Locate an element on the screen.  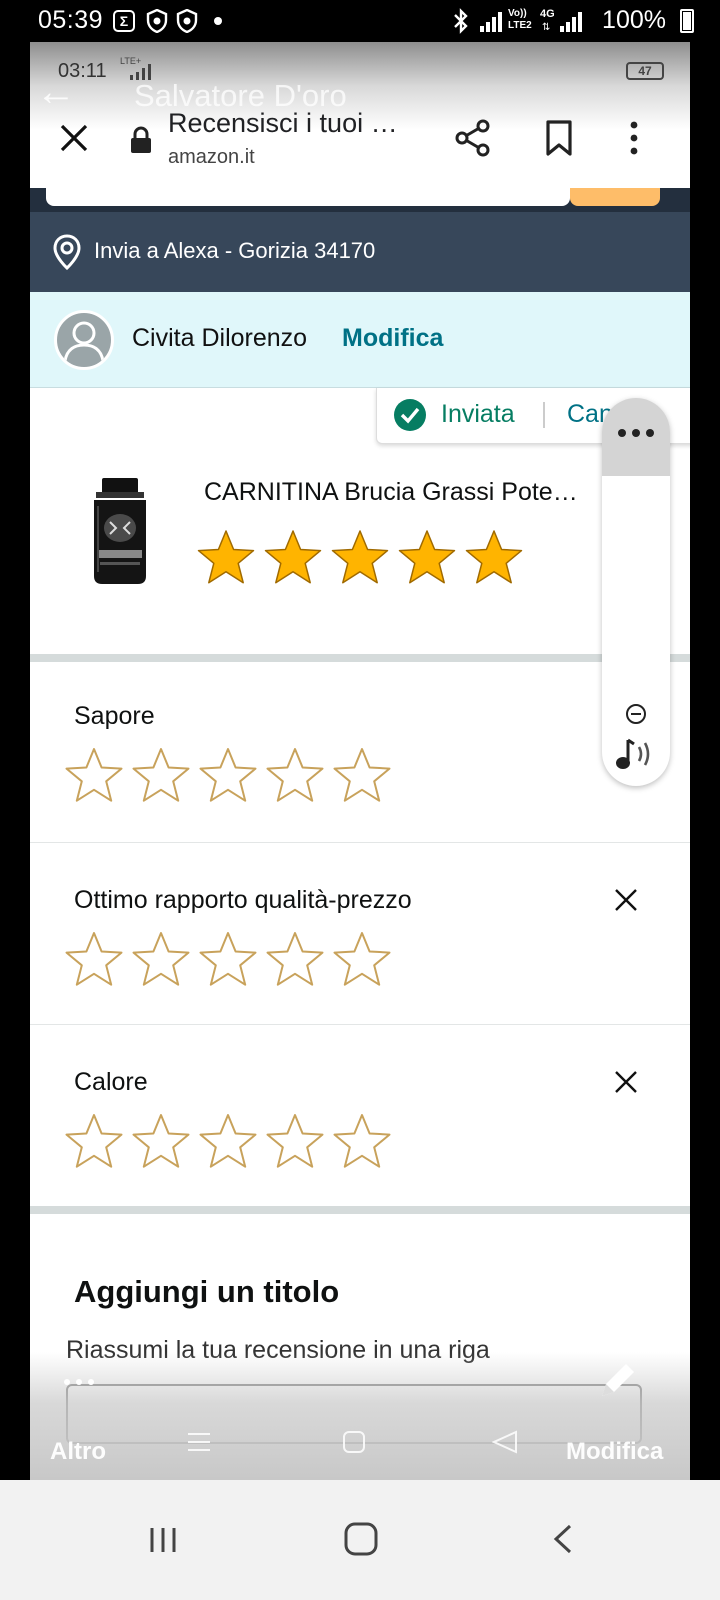
check-circle-icon is located at coordinates (410, 415).